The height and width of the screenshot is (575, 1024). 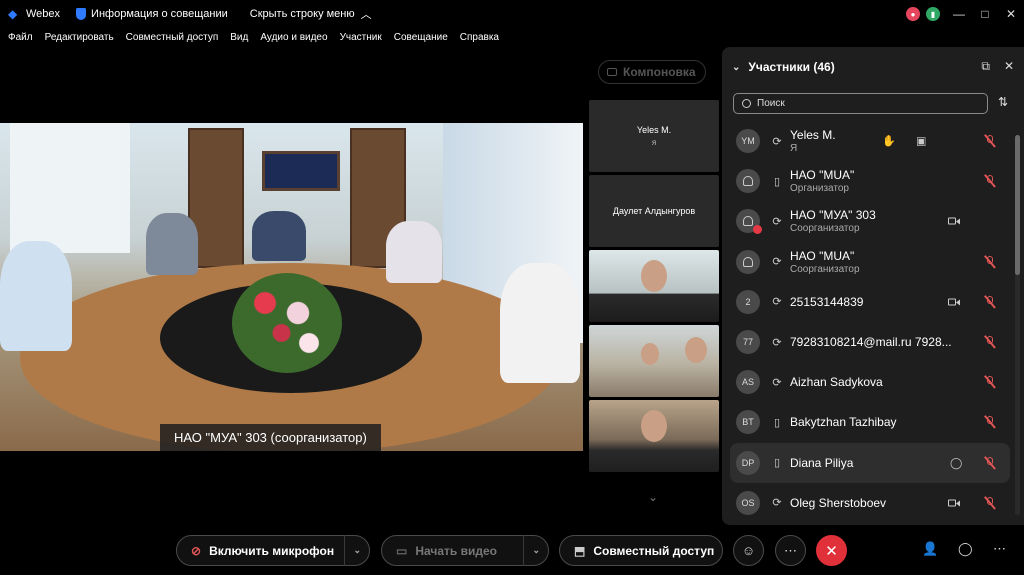 I want to click on participant-name: Oleg Sherstoboev, so click(x=838, y=502).